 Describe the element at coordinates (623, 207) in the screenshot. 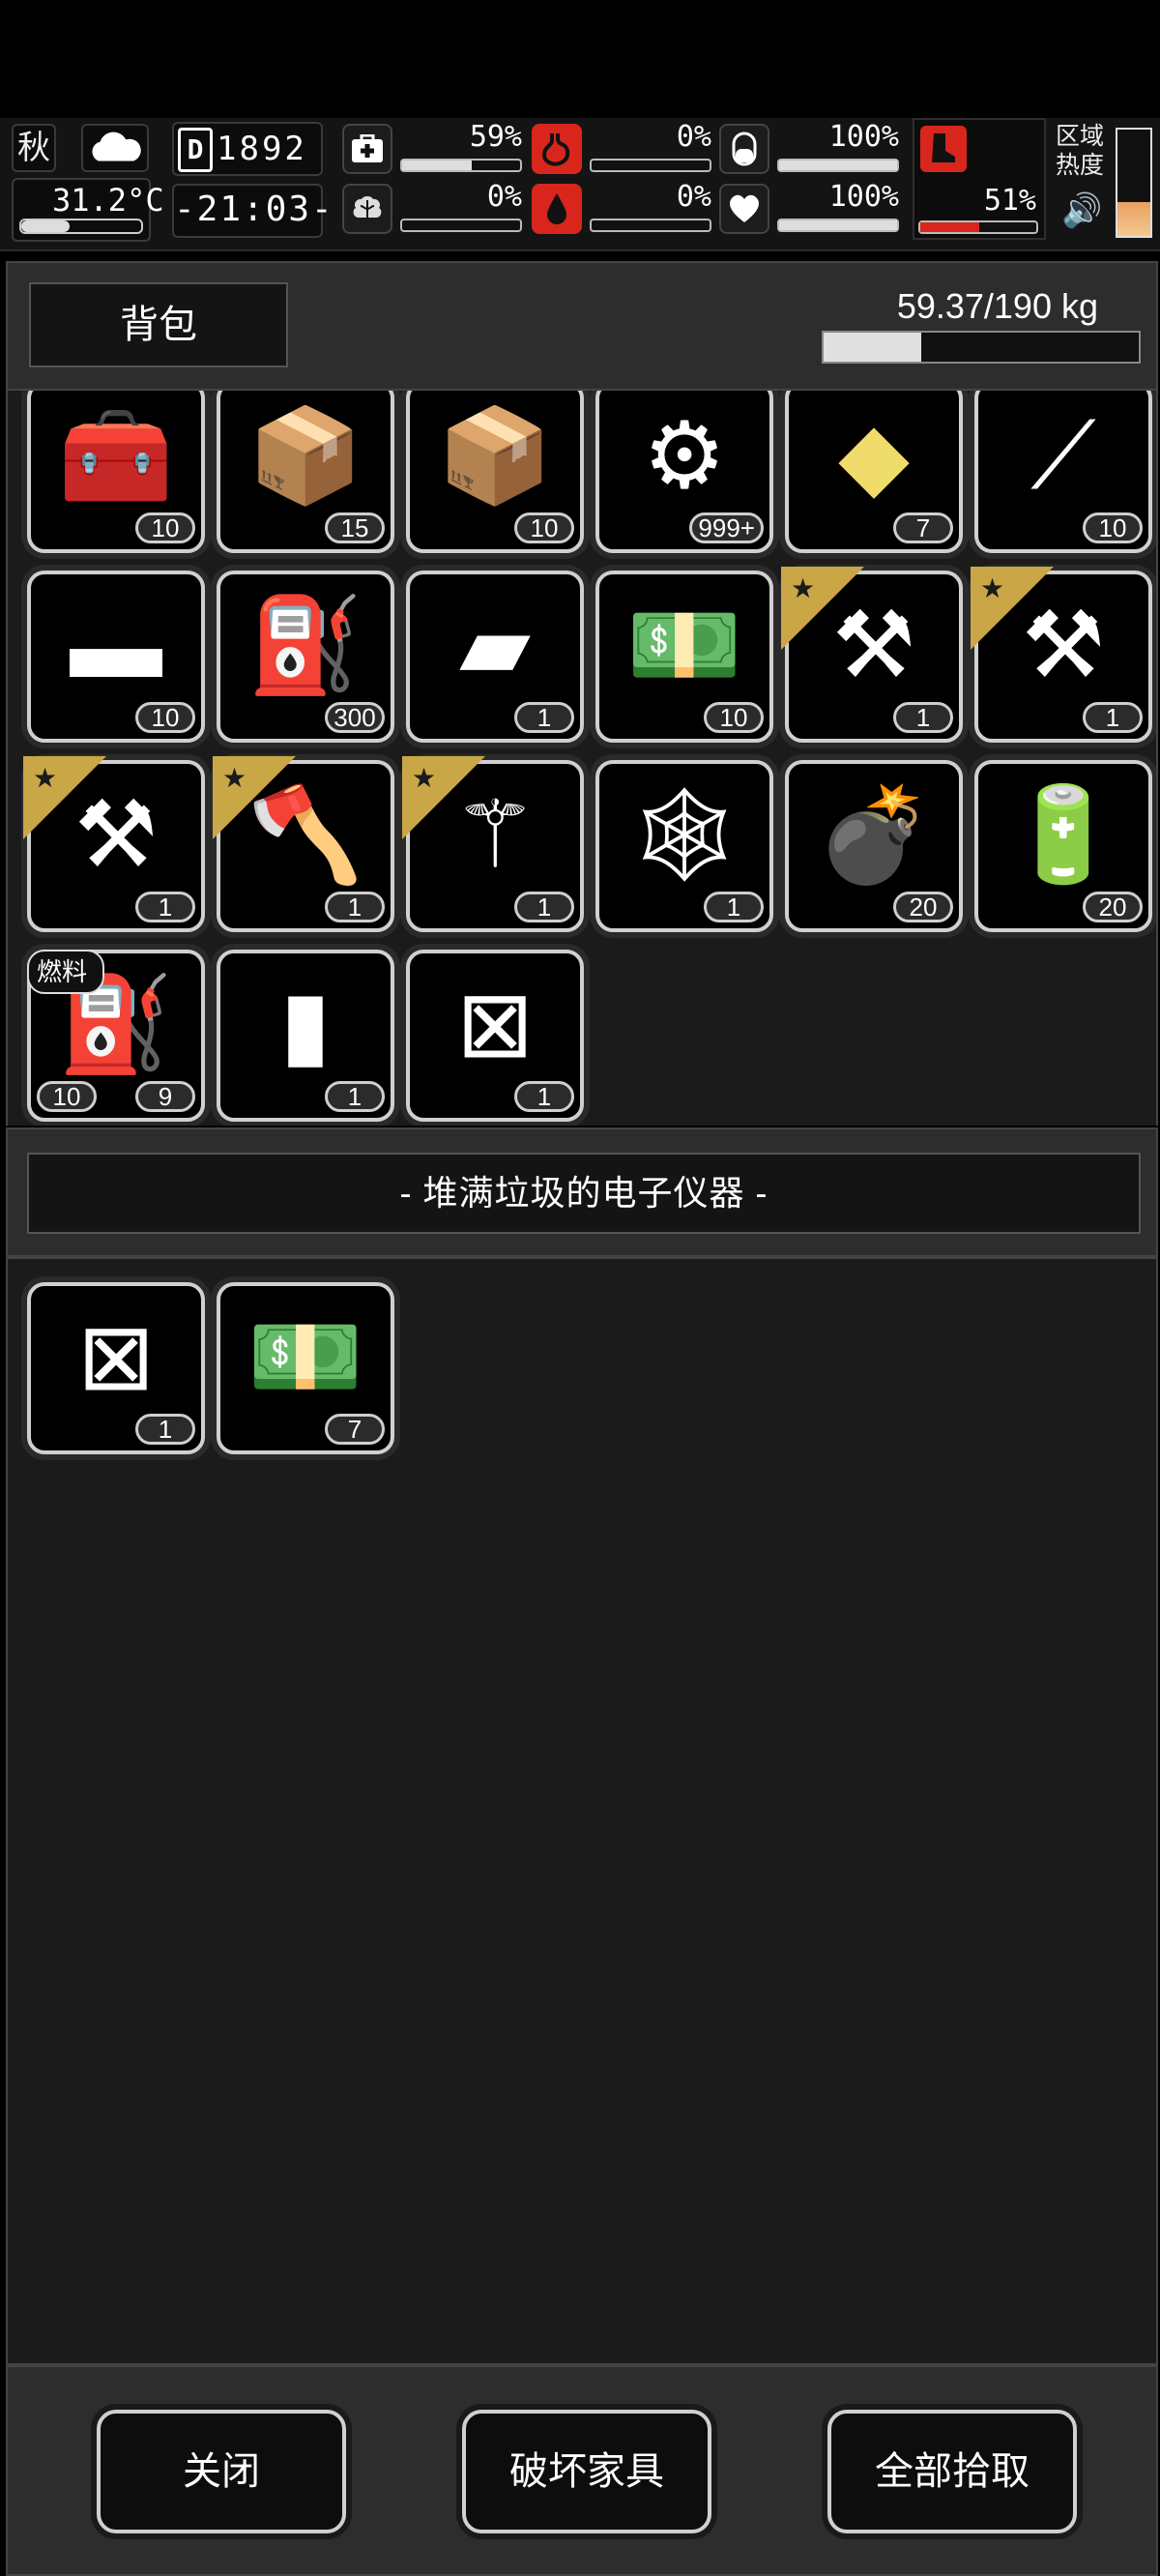

I see `thirst-stat: 0%` at that location.